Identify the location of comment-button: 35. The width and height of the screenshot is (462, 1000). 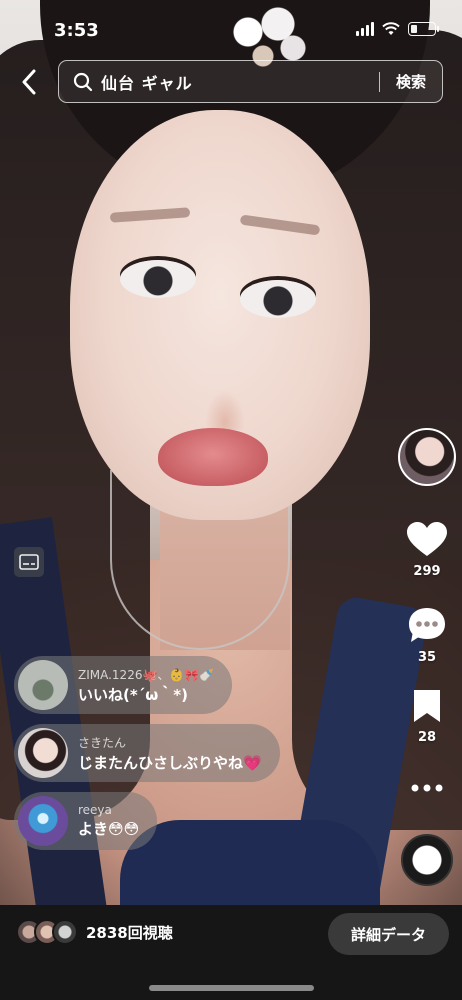
(427, 635).